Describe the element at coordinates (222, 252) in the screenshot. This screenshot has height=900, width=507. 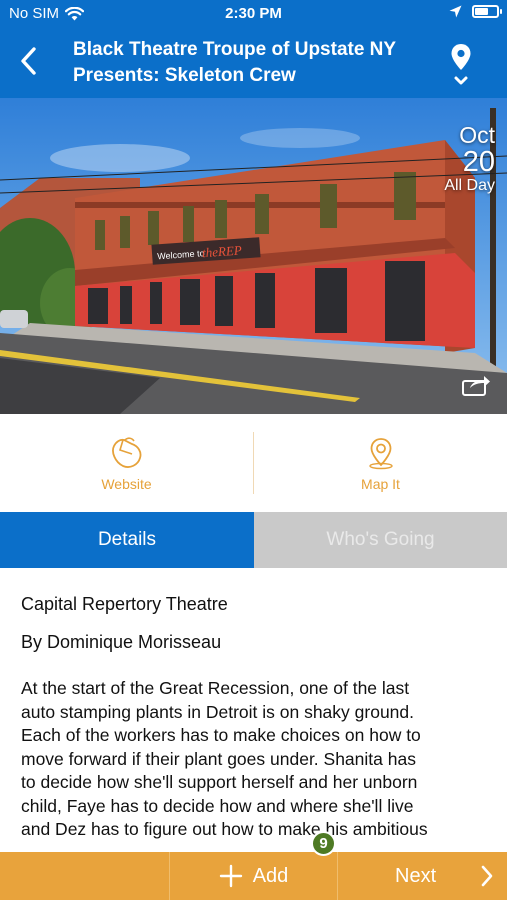
I see `svg-text: theREP` at that location.